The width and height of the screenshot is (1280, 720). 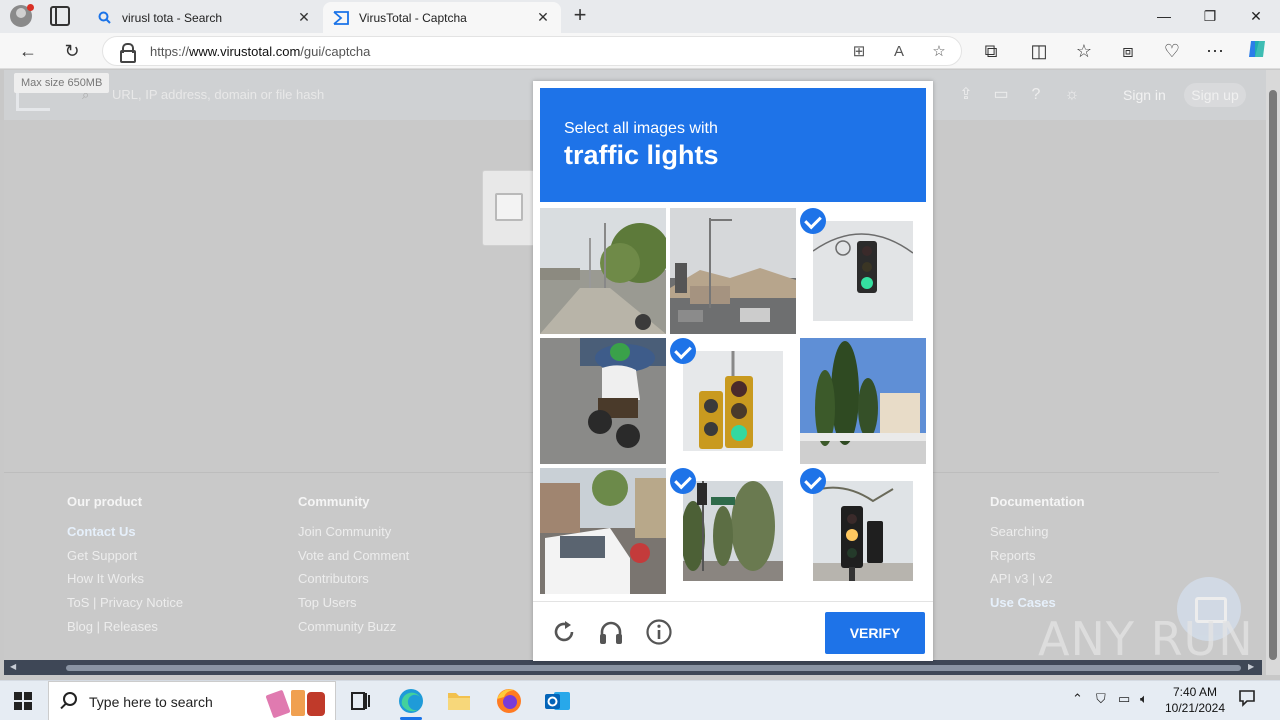 I want to click on street-sign-trees-image, so click(x=733, y=531).